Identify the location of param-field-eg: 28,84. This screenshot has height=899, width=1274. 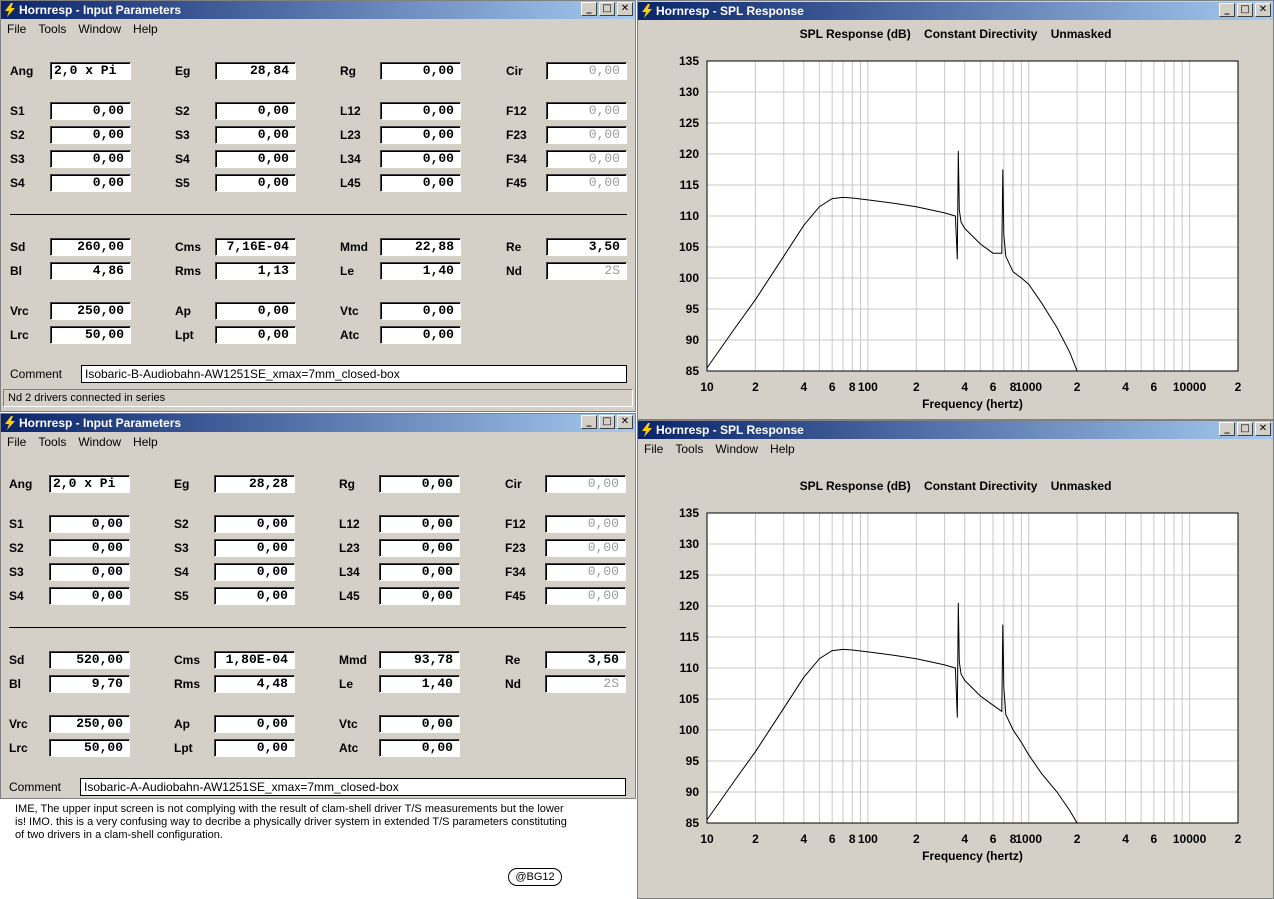
(255, 71).